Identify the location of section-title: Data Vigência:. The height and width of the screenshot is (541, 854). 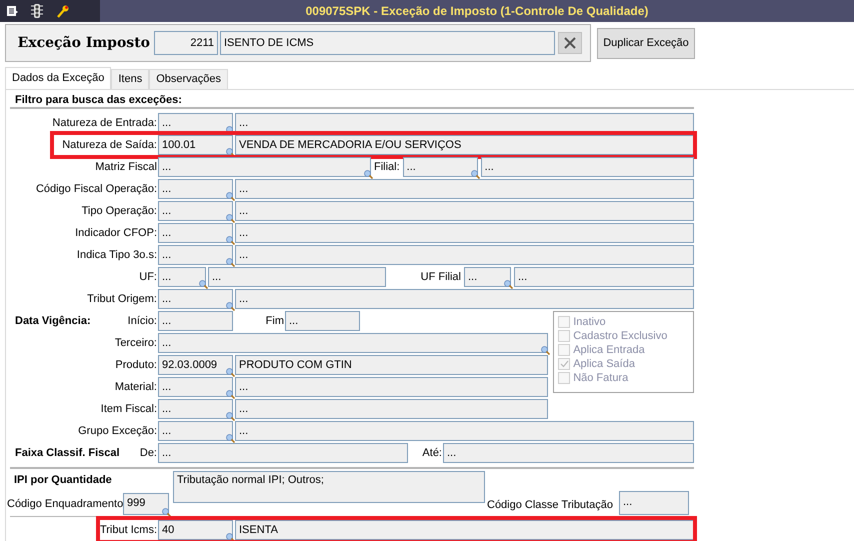
(53, 321).